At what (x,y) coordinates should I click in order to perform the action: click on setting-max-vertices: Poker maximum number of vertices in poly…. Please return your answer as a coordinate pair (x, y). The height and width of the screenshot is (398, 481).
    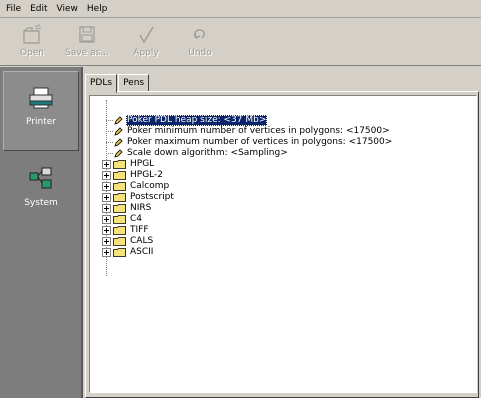
    Looking at the image, I should click on (259, 142).